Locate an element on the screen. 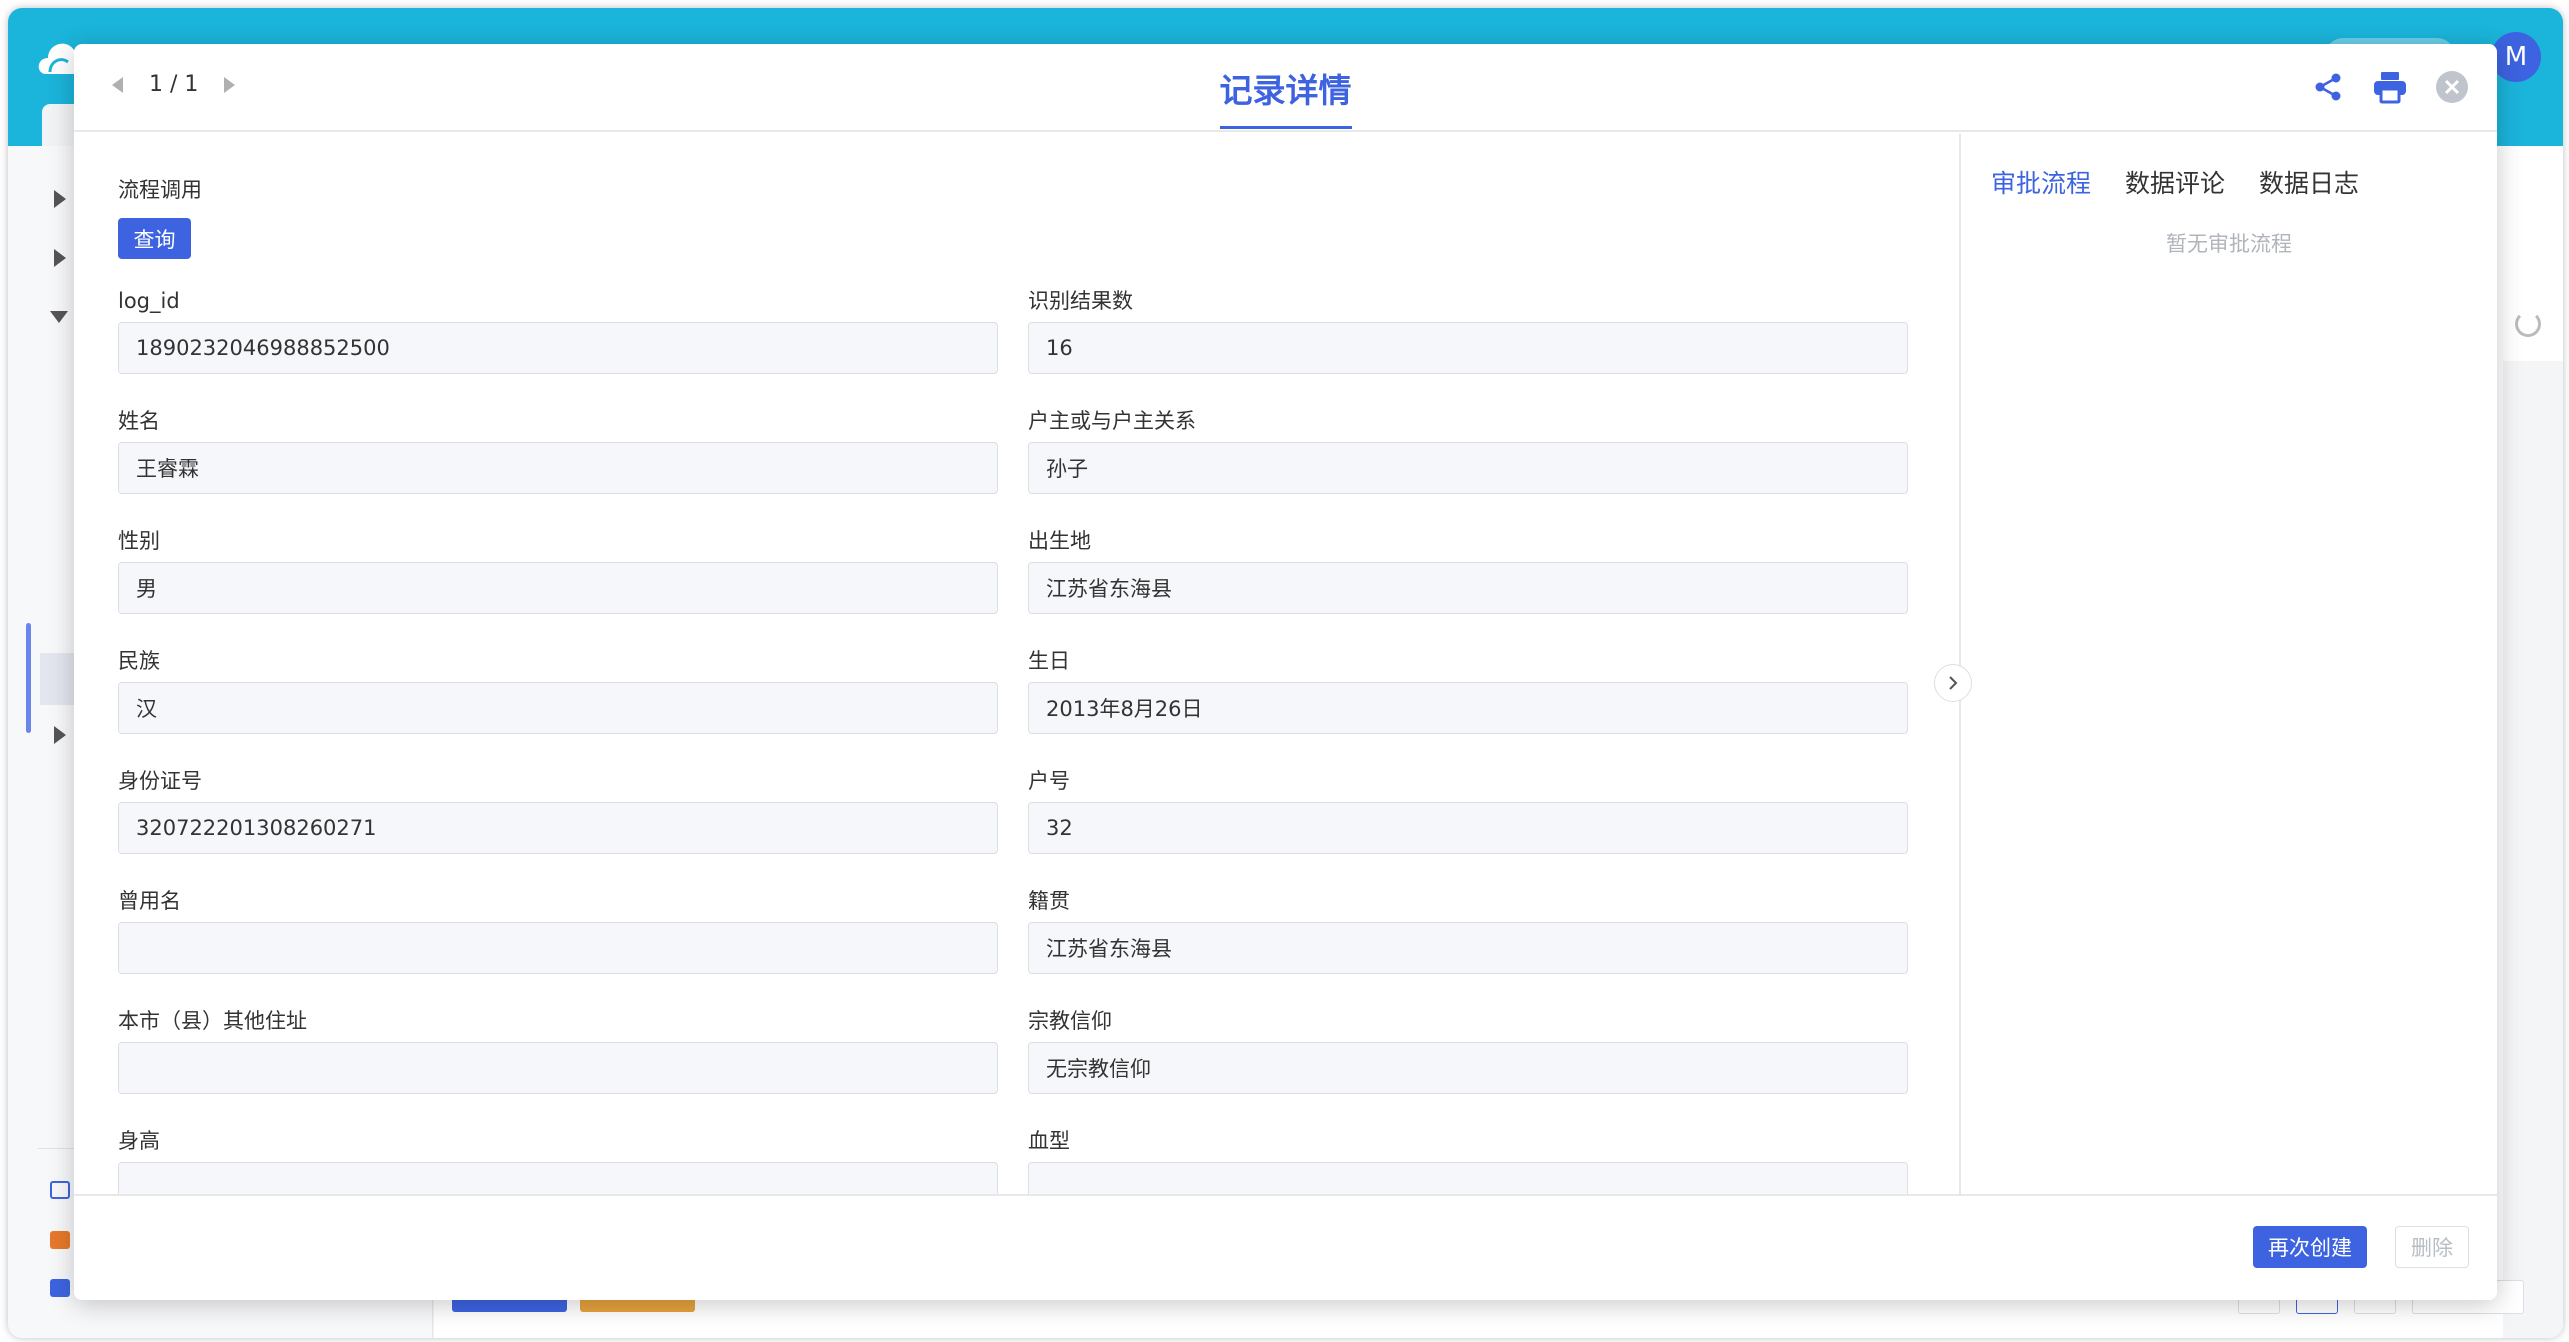  share-icon is located at coordinates (2328, 87).